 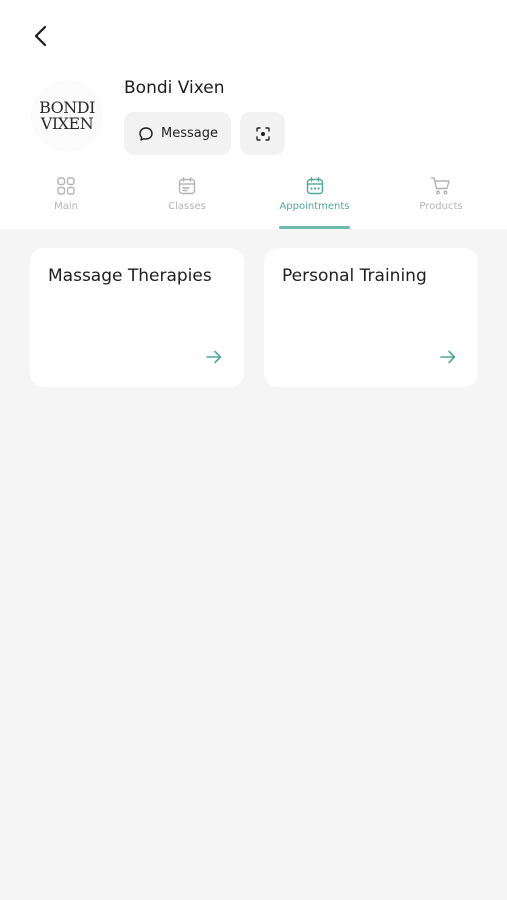 I want to click on tab-bar: Main Classes Appointments Products, so click(x=253, y=202).